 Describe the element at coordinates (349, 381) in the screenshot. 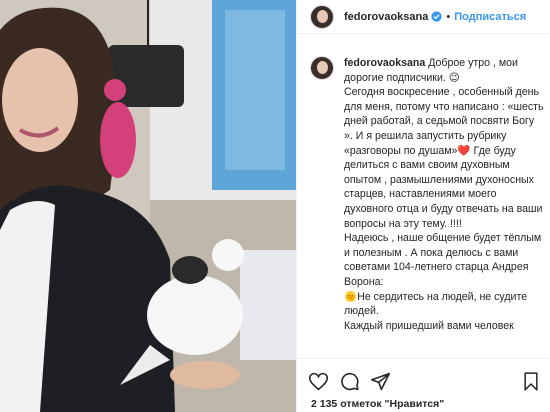

I see `comment-icon` at that location.